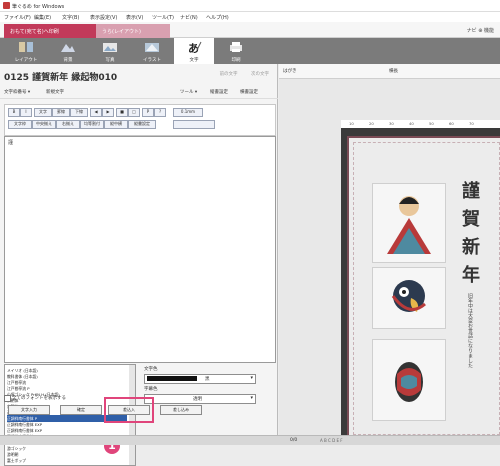 This screenshot has width=500, height=466. What do you see at coordinates (42, 17) in the screenshot?
I see `menu-edit: 編集(E)` at bounding box center [42, 17].